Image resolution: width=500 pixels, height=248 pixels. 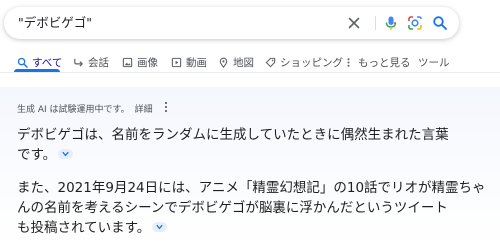 What do you see at coordinates (166, 108) in the screenshot?
I see `more-options-icon` at bounding box center [166, 108].